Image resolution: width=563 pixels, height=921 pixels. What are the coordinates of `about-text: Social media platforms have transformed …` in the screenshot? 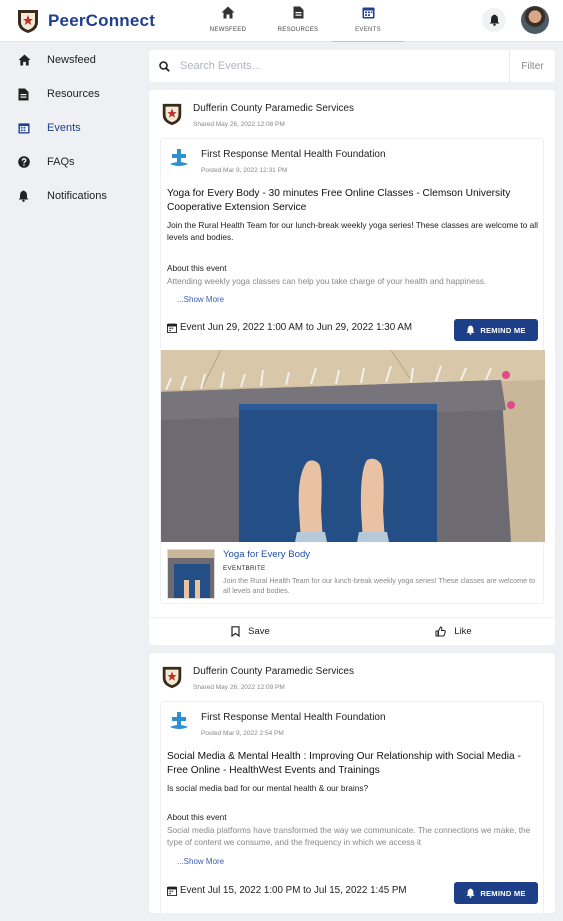 It's located at (349, 836).